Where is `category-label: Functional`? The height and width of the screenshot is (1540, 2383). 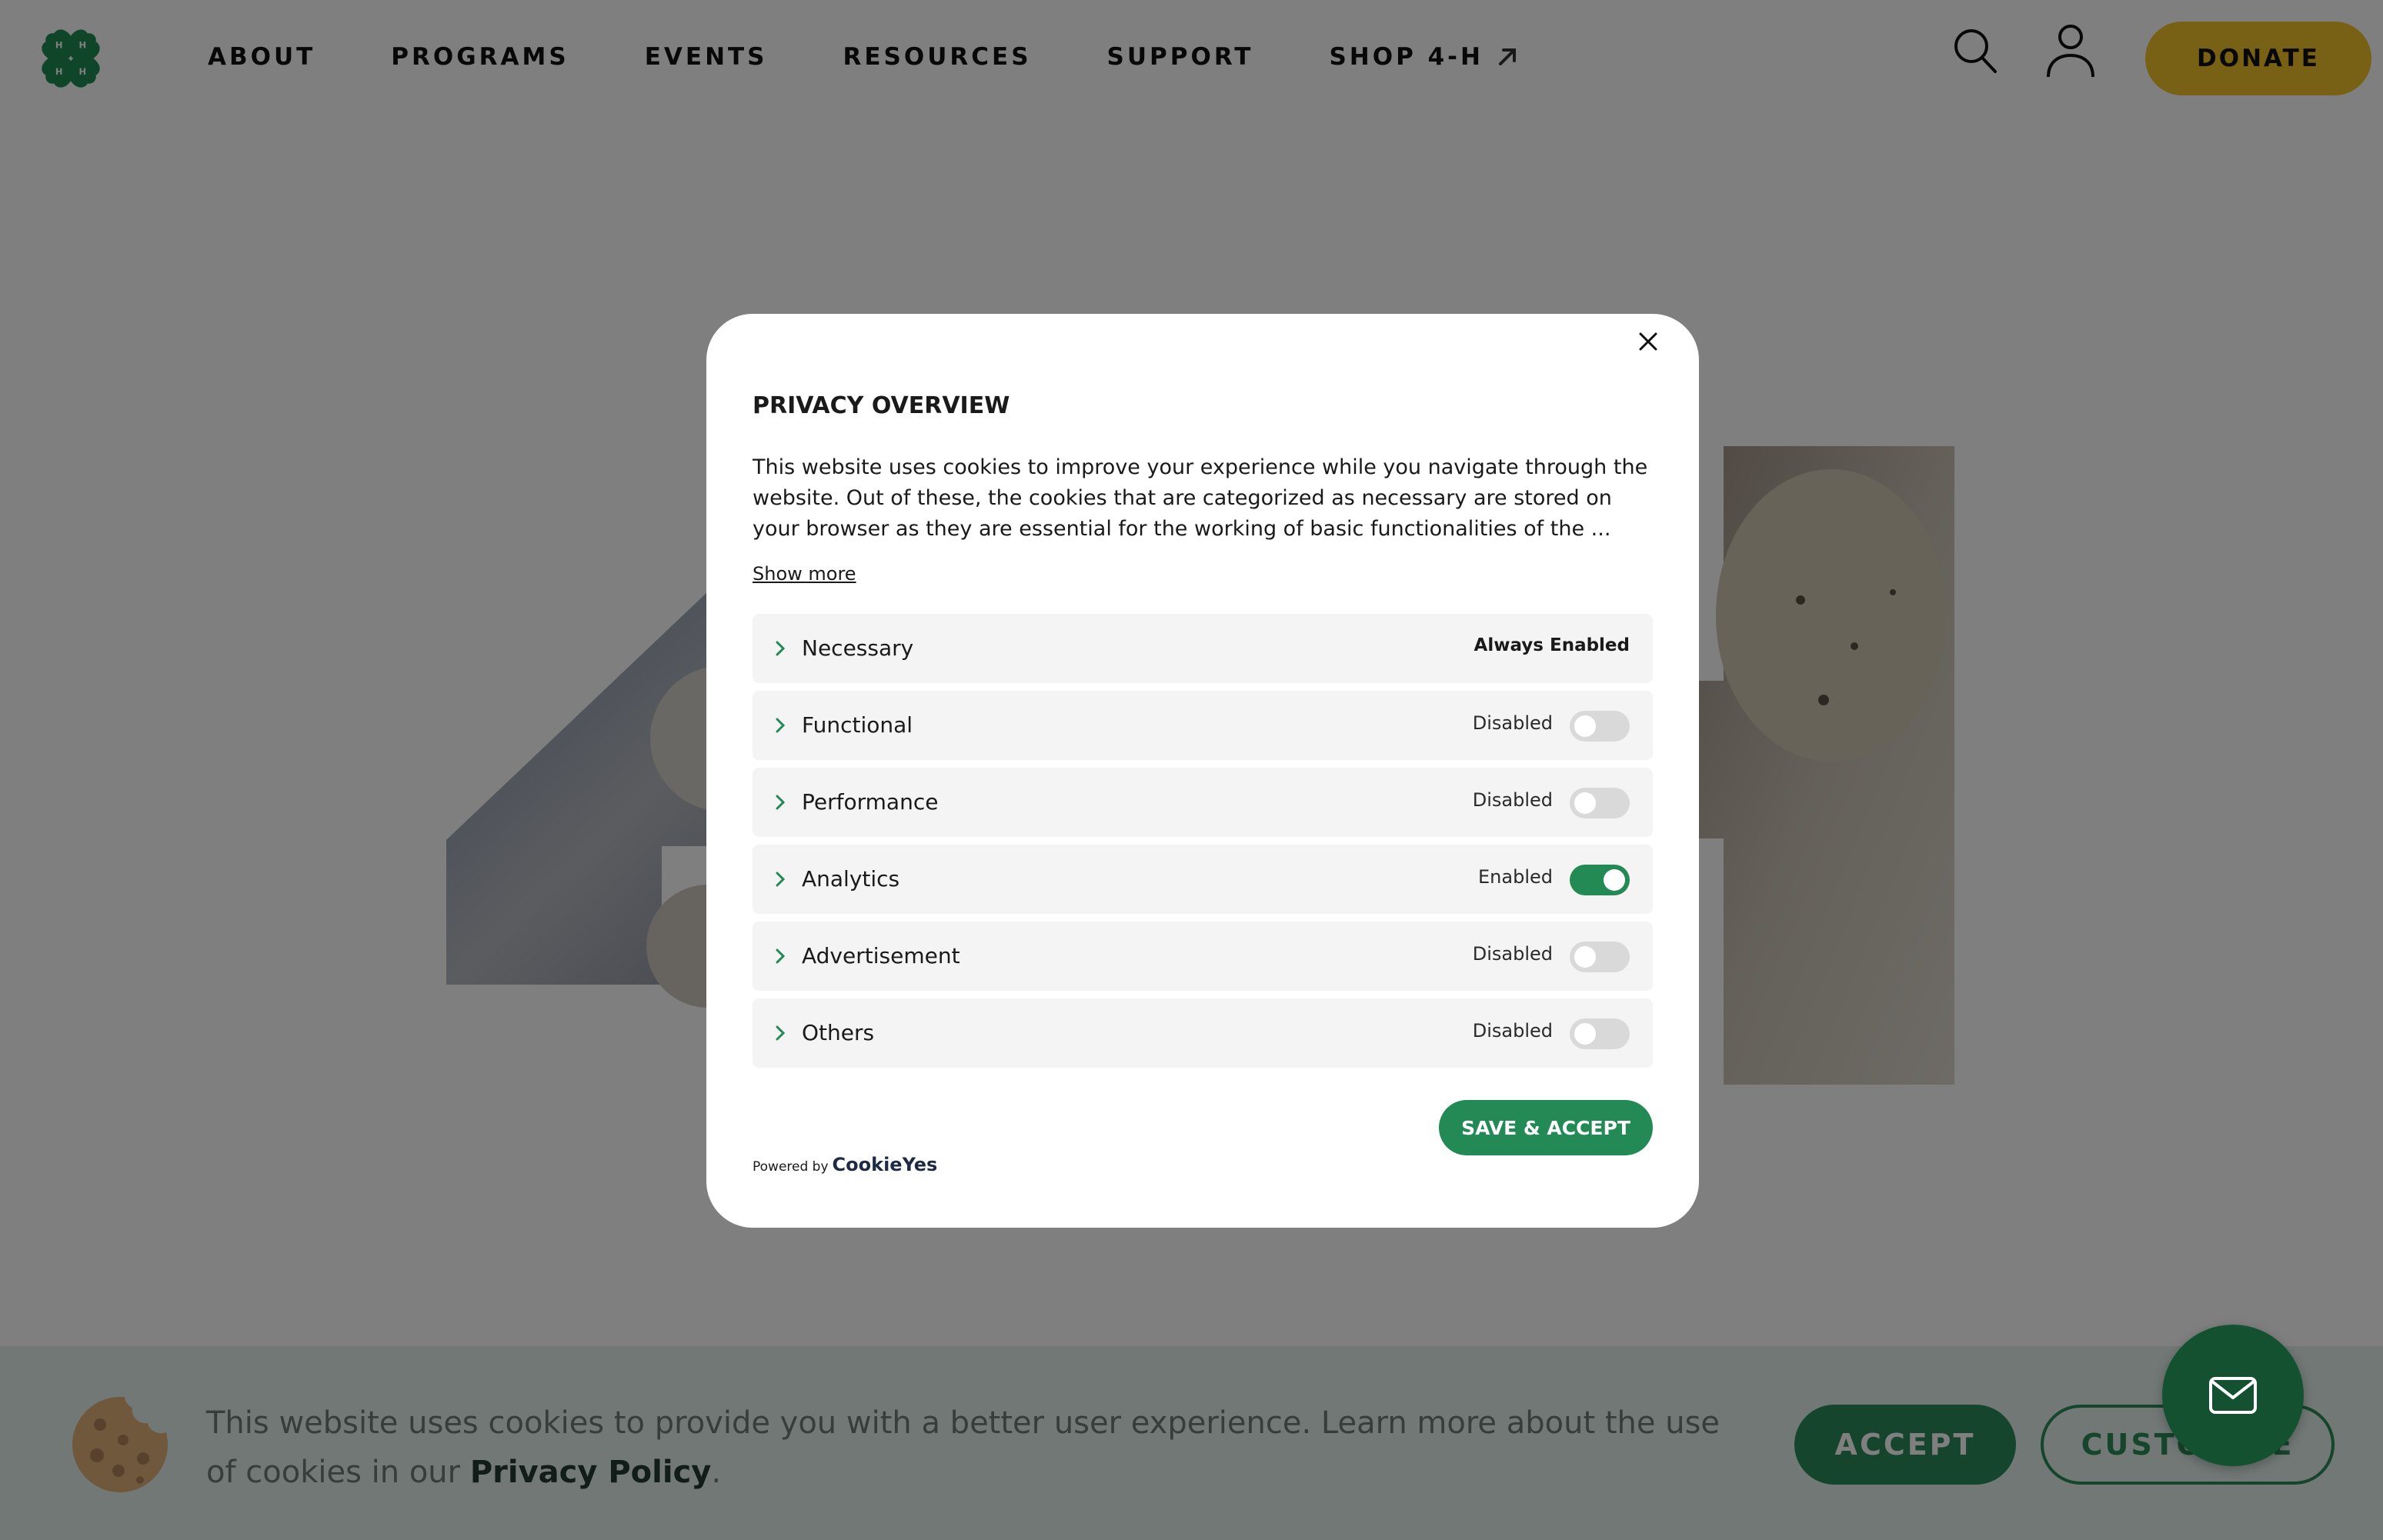
category-label: Functional is located at coordinates (857, 725).